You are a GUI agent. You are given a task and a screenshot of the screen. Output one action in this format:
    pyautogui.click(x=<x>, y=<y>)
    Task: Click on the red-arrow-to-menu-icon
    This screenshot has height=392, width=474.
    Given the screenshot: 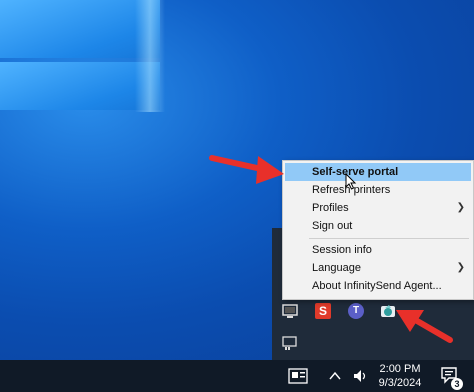 What is the action you would take?
    pyautogui.click(x=246, y=169)
    